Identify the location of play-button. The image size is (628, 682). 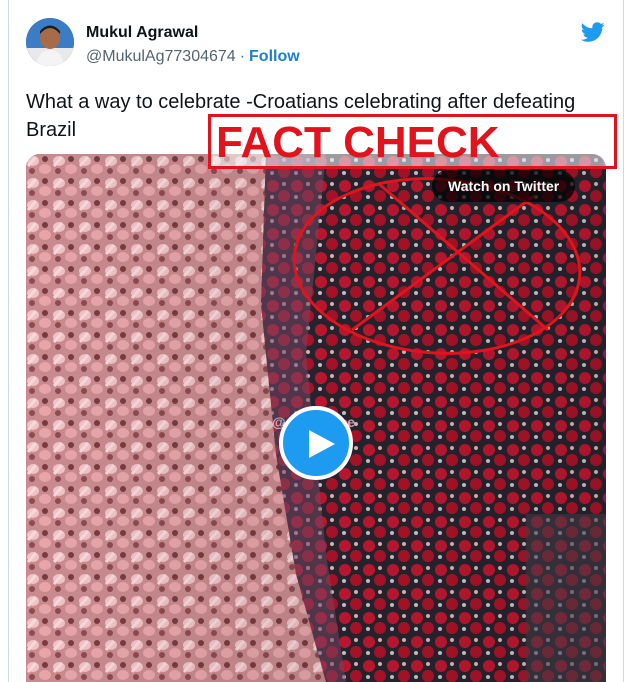
(316, 443).